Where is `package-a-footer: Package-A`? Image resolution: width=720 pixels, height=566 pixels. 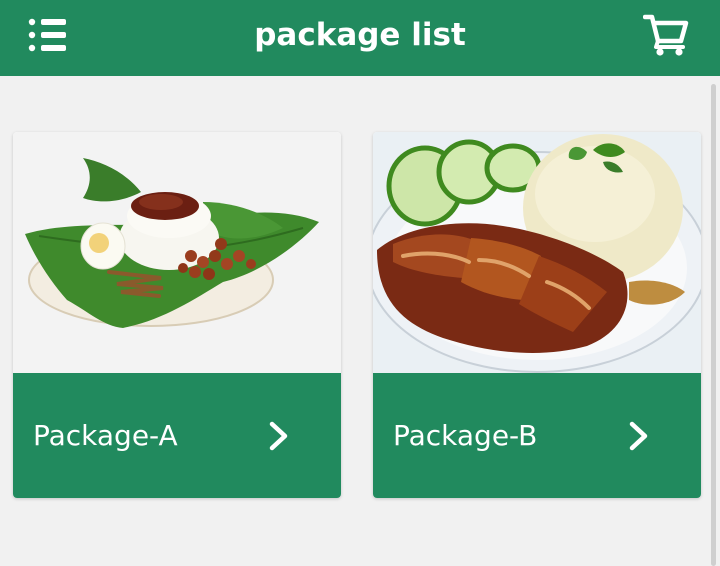
package-a-footer: Package-A is located at coordinates (177, 435).